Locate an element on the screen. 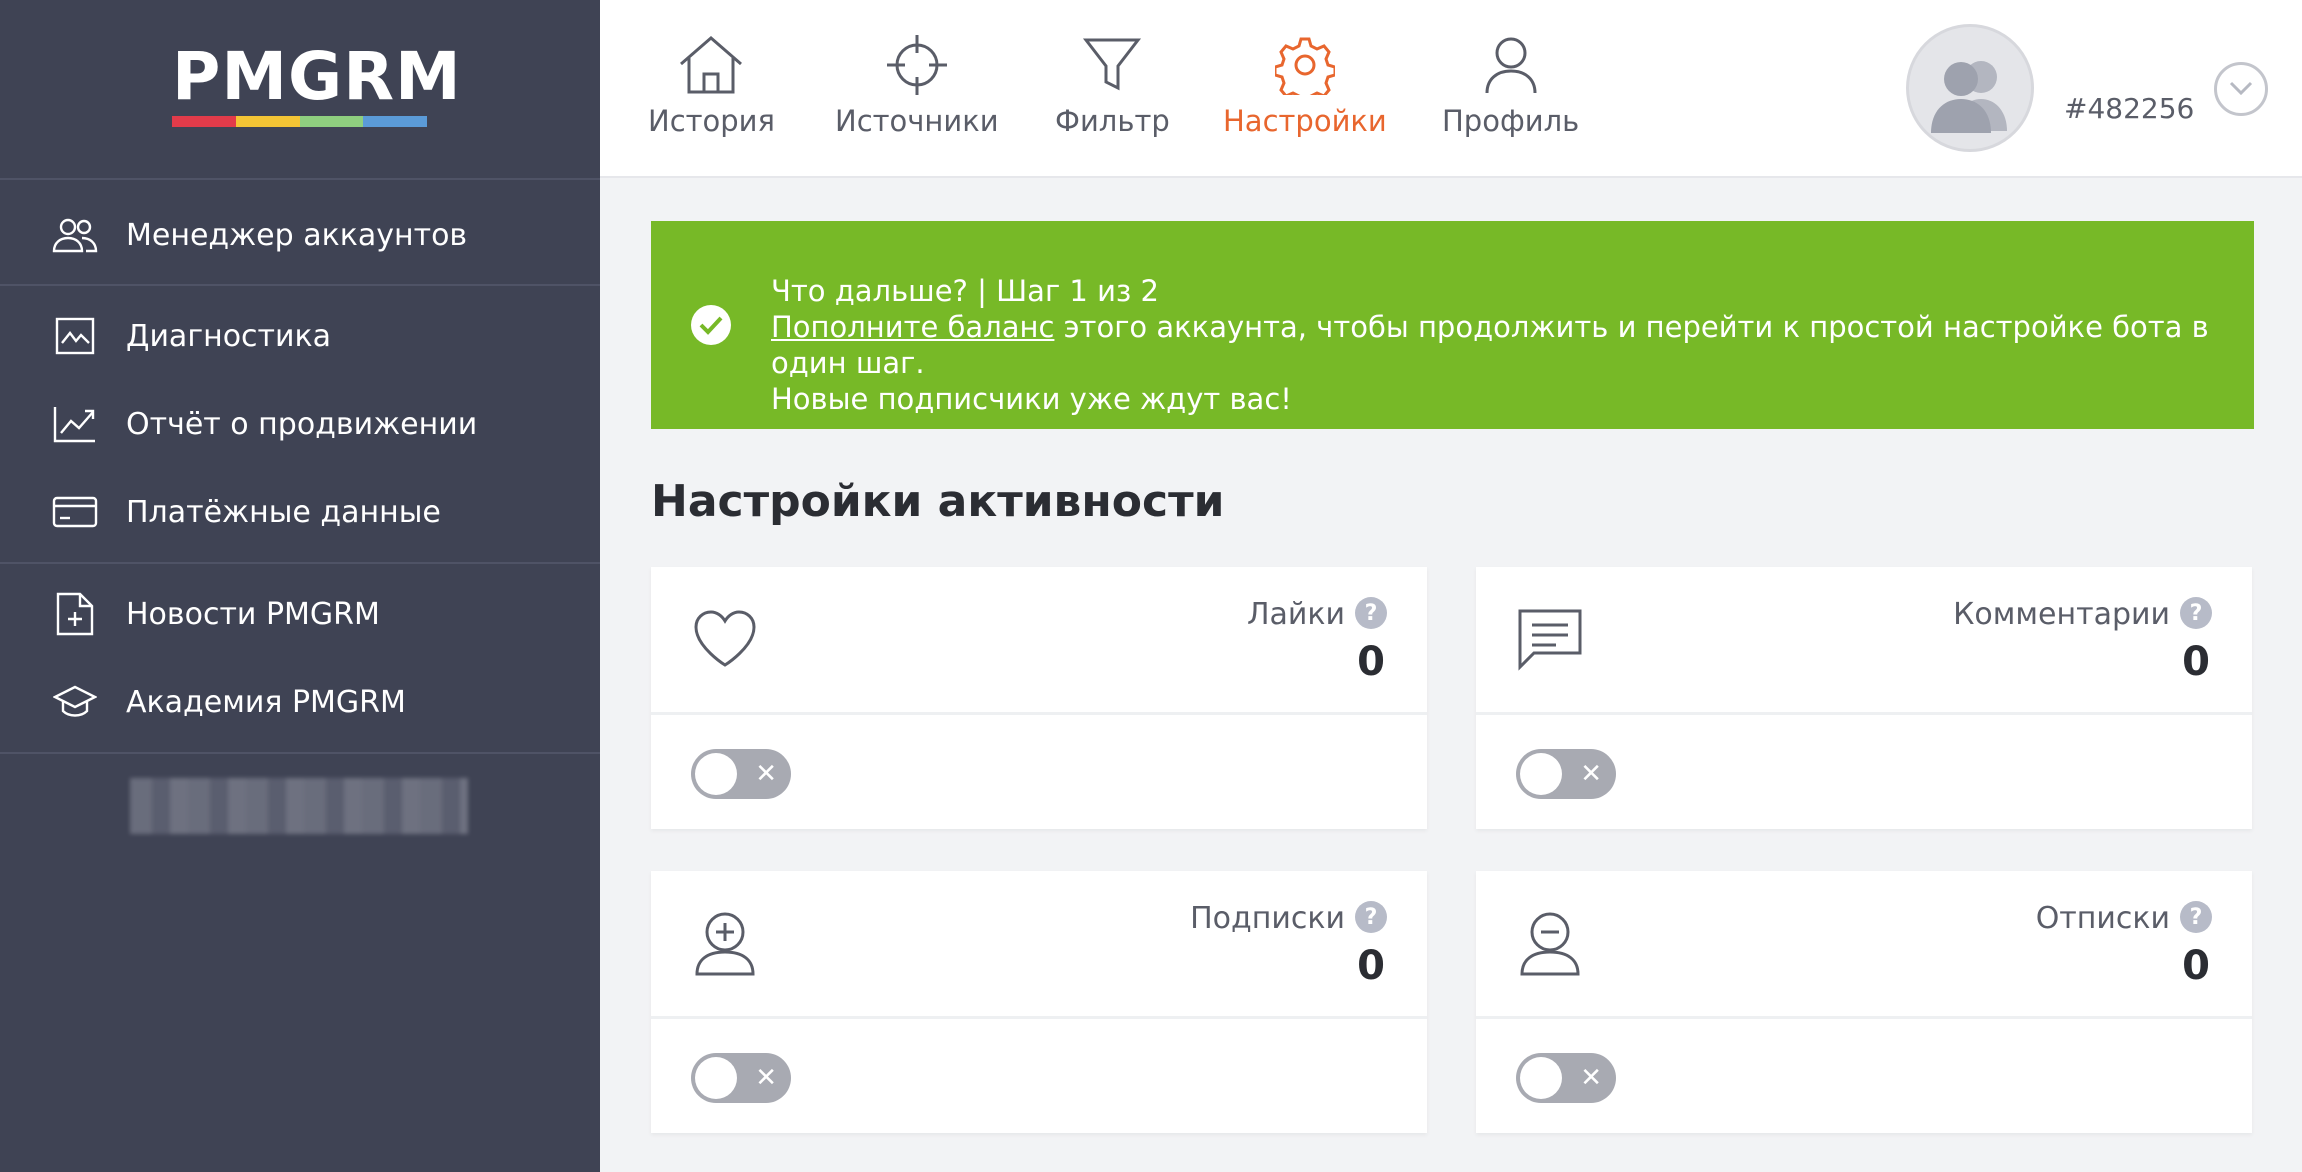  tab-label: Профиль is located at coordinates (1511, 121).